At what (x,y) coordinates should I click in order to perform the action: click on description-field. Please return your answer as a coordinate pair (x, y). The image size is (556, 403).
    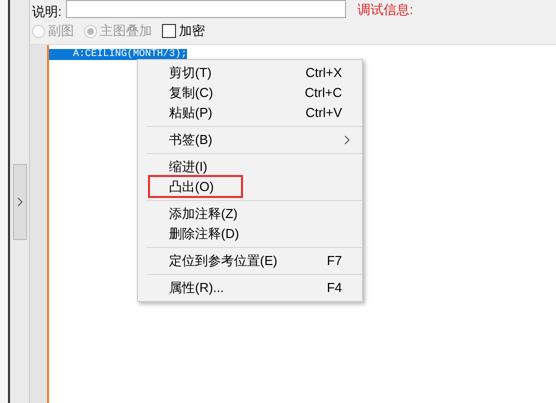
    Looking at the image, I should click on (206, 9).